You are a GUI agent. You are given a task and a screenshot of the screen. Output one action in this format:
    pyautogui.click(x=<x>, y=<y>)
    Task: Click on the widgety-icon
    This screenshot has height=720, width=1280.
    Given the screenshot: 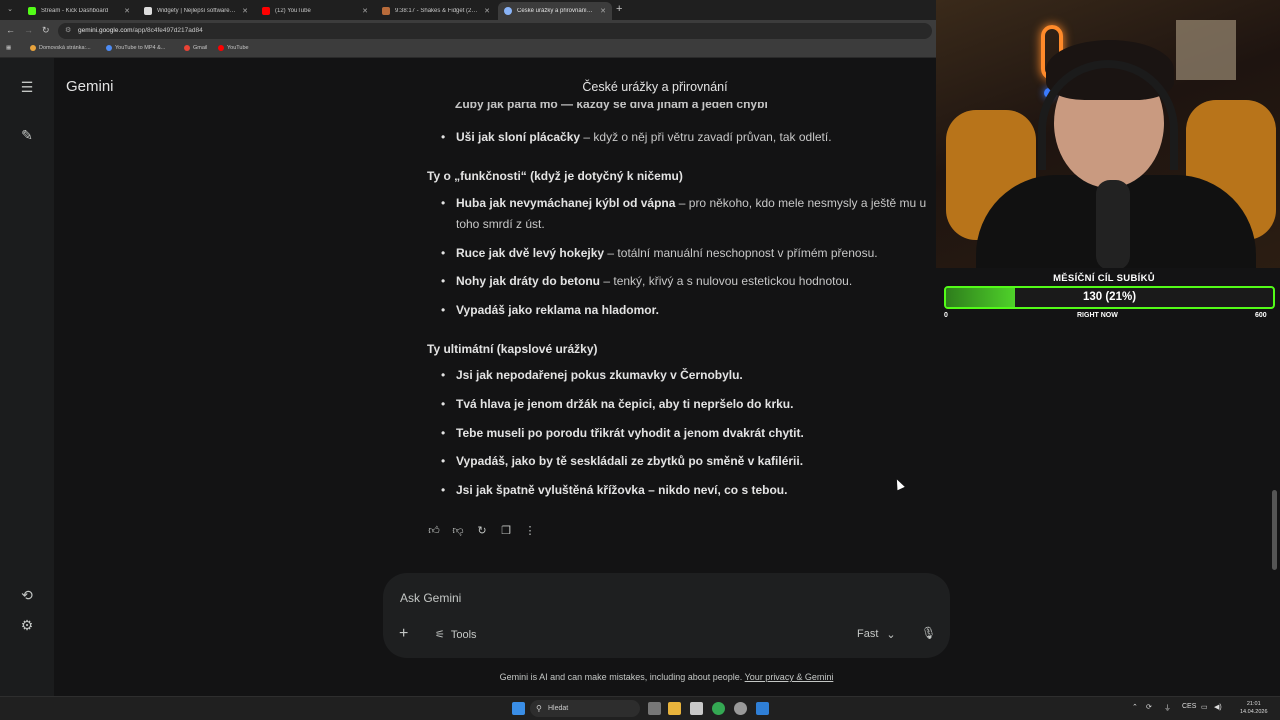 What is the action you would take?
    pyautogui.click(x=148, y=11)
    